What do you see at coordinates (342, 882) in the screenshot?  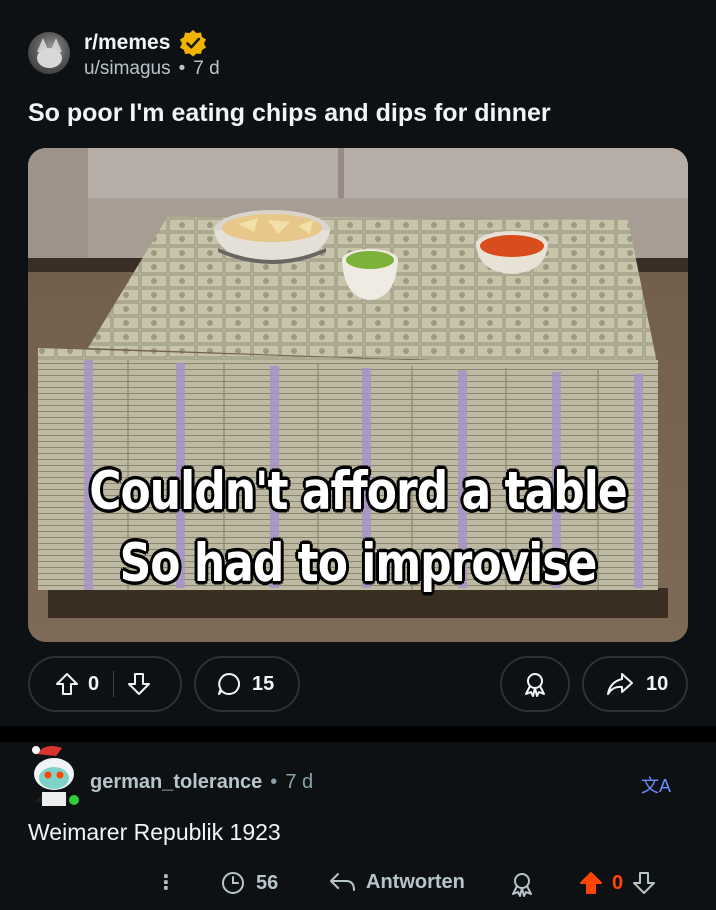 I see `reply-arrow-icon` at bounding box center [342, 882].